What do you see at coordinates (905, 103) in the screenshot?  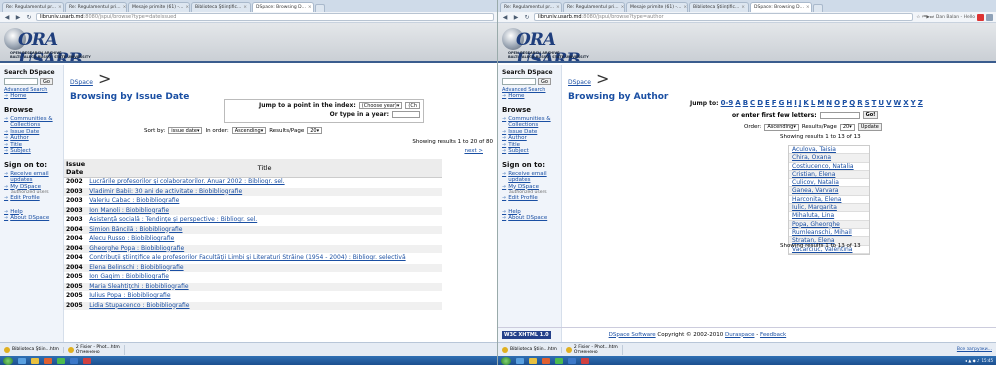 I see `letter-link: X` at bounding box center [905, 103].